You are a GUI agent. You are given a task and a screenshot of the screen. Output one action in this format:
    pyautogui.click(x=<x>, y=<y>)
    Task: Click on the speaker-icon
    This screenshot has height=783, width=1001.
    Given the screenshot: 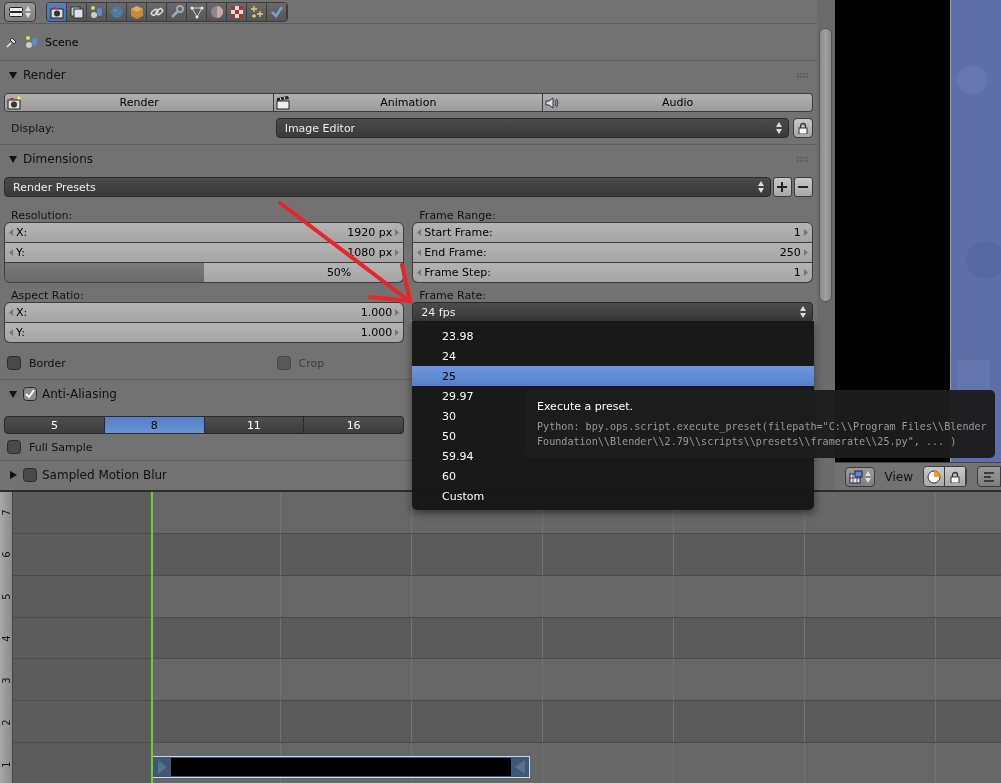 What is the action you would take?
    pyautogui.click(x=552, y=102)
    